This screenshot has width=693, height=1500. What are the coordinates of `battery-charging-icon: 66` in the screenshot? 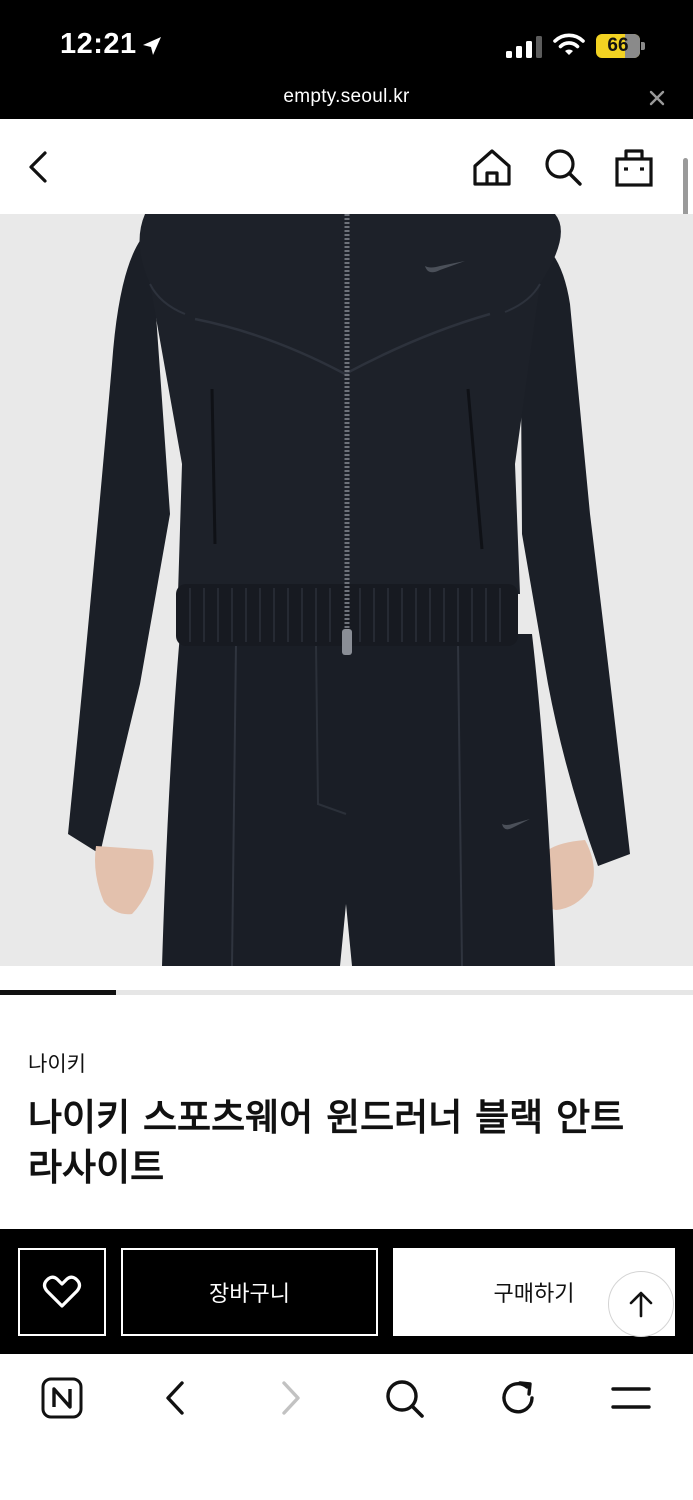 It's located at (621, 46).